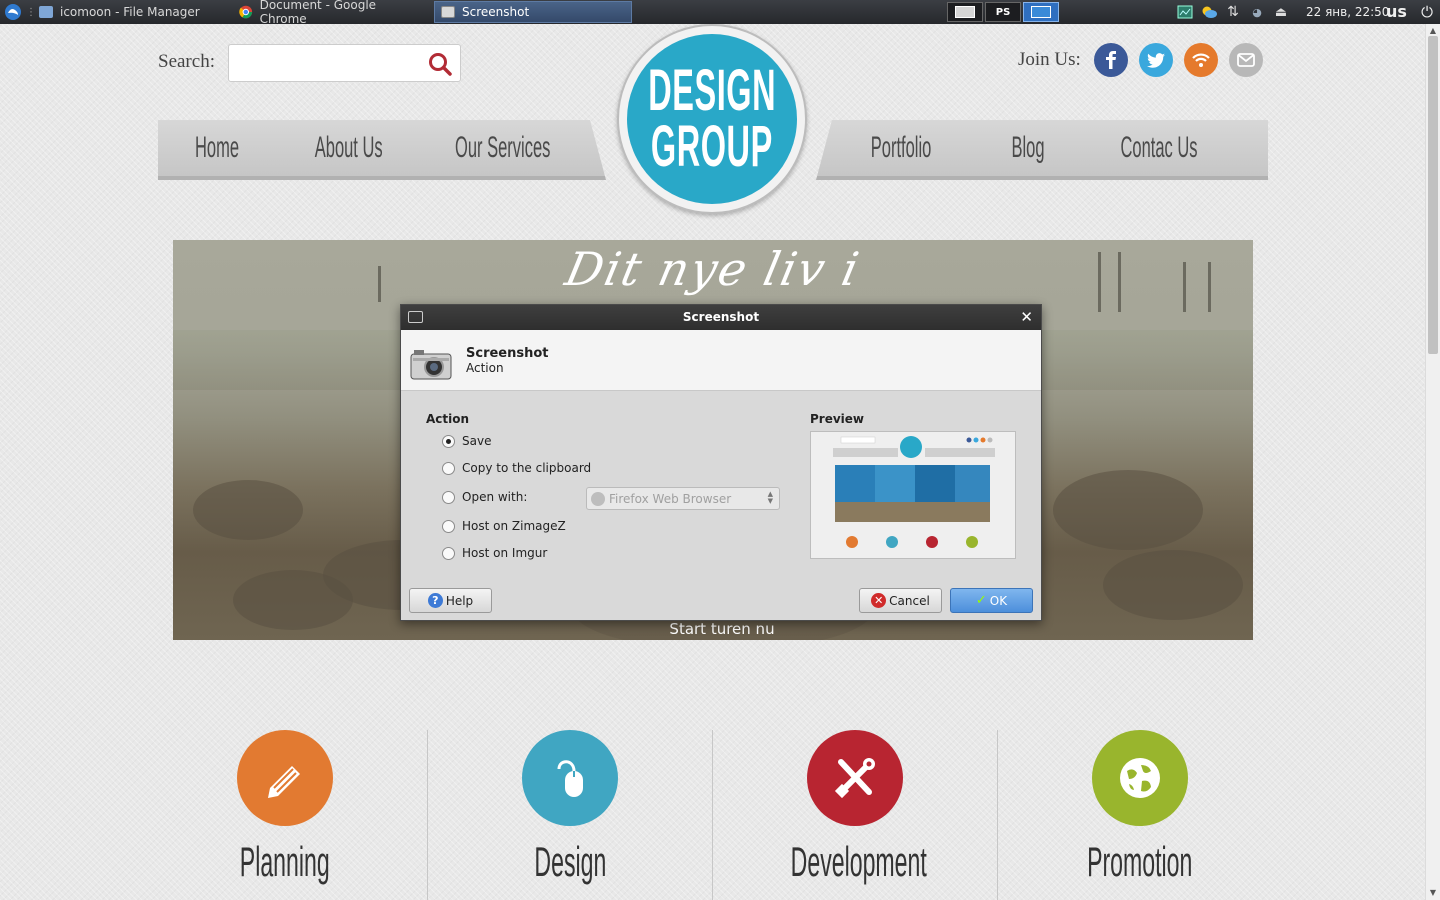  I want to click on task-chrome: Document - Google Chrome, so click(330, 13).